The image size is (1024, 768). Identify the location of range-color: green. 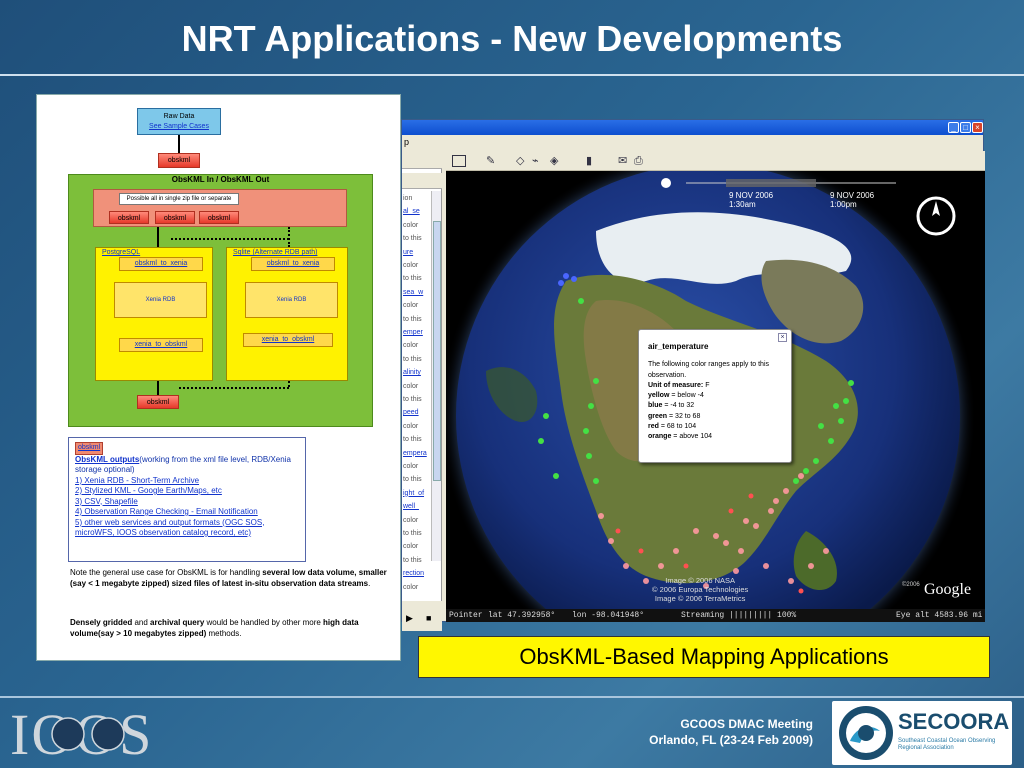
(658, 416).